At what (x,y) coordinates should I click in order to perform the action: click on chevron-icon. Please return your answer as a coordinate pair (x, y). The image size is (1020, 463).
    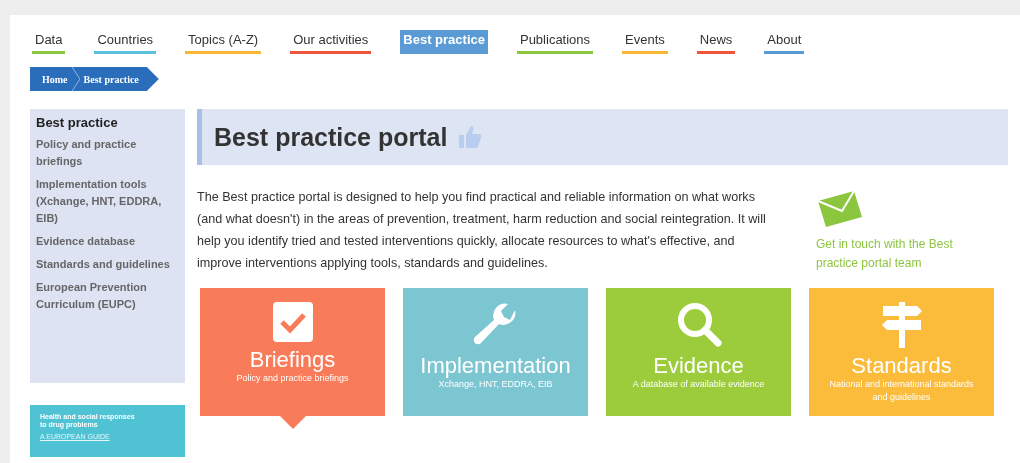
    Looking at the image, I should click on (75, 79).